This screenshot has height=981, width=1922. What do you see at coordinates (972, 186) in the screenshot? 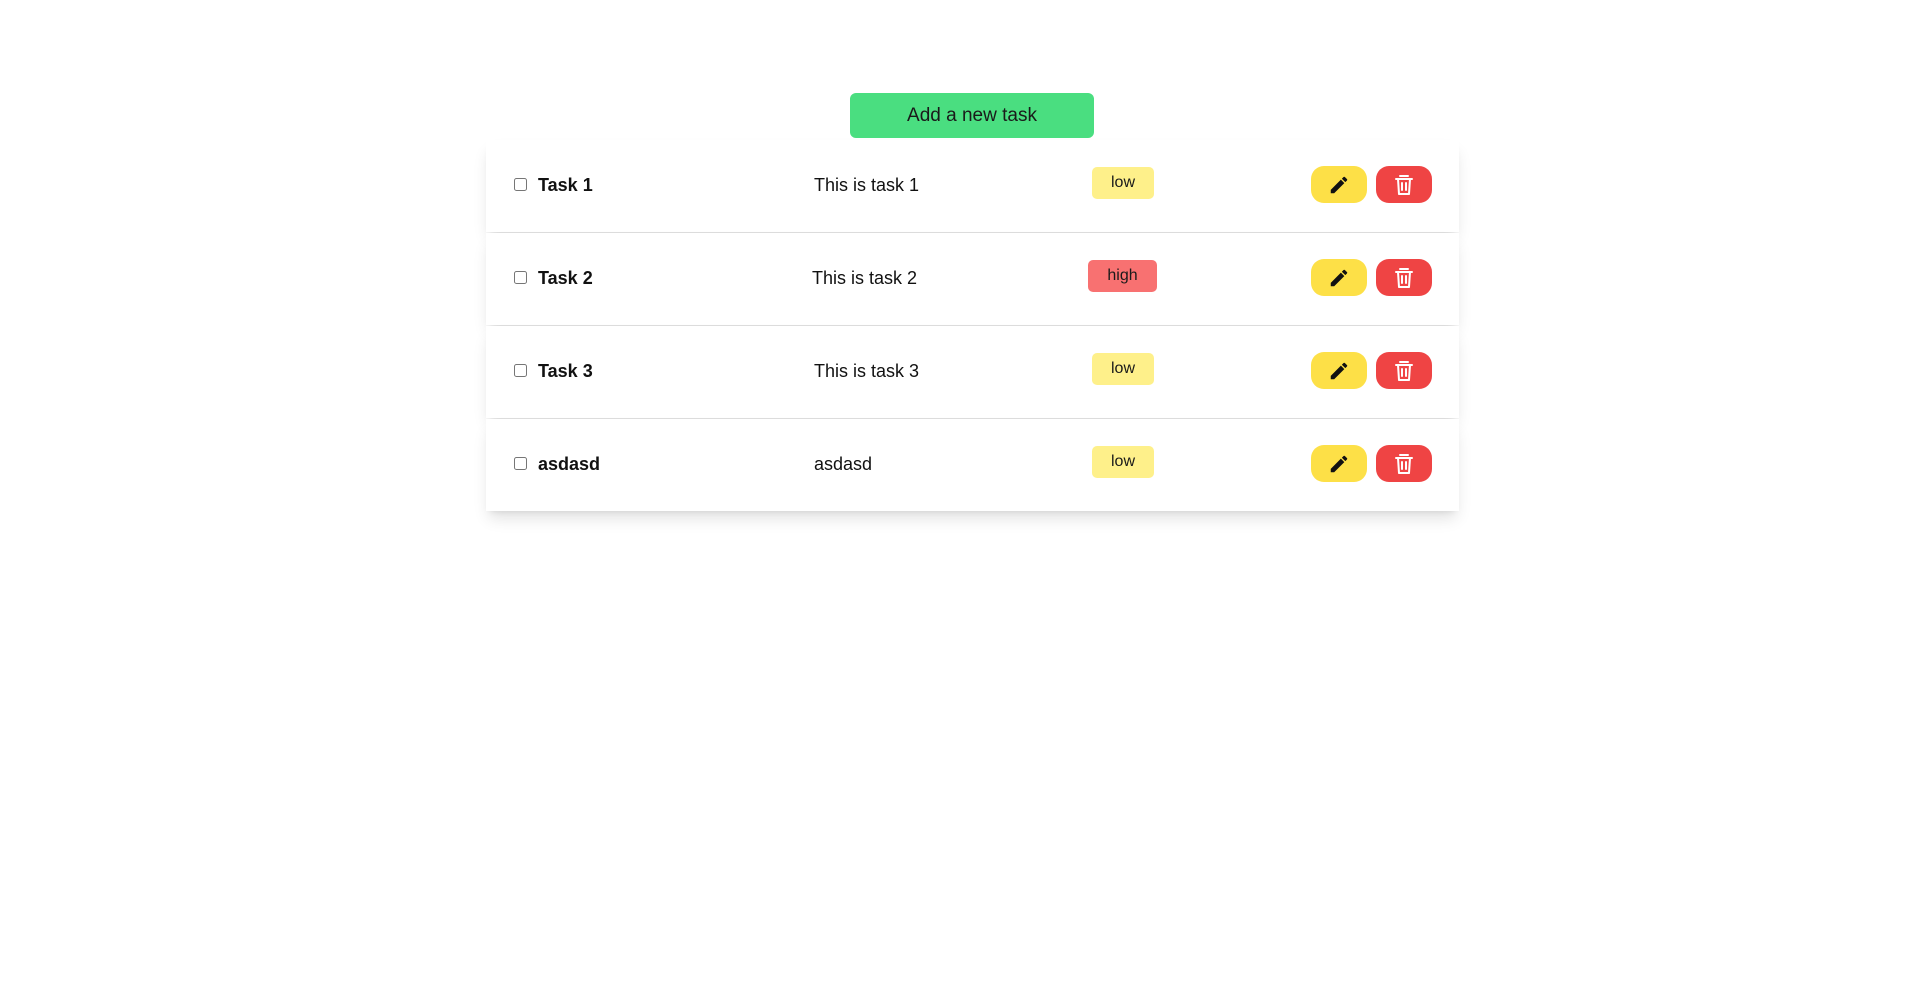
I see `task-row: Task 1 This is task 1 low` at bounding box center [972, 186].